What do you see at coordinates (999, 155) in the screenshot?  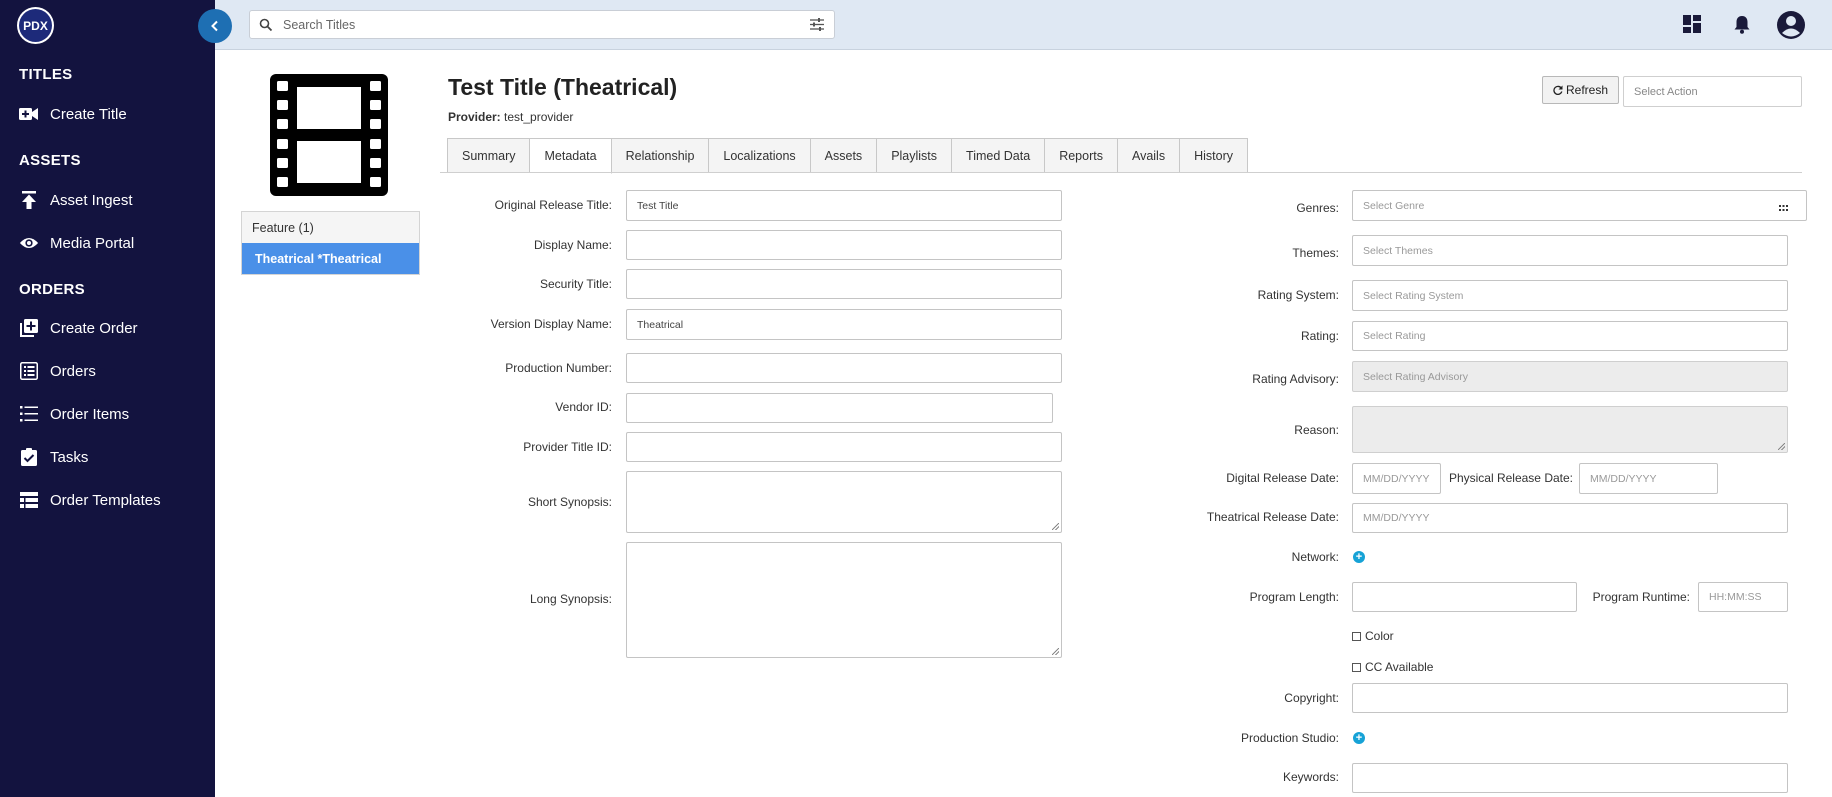 I see `tab-timed-data: Timed Data` at bounding box center [999, 155].